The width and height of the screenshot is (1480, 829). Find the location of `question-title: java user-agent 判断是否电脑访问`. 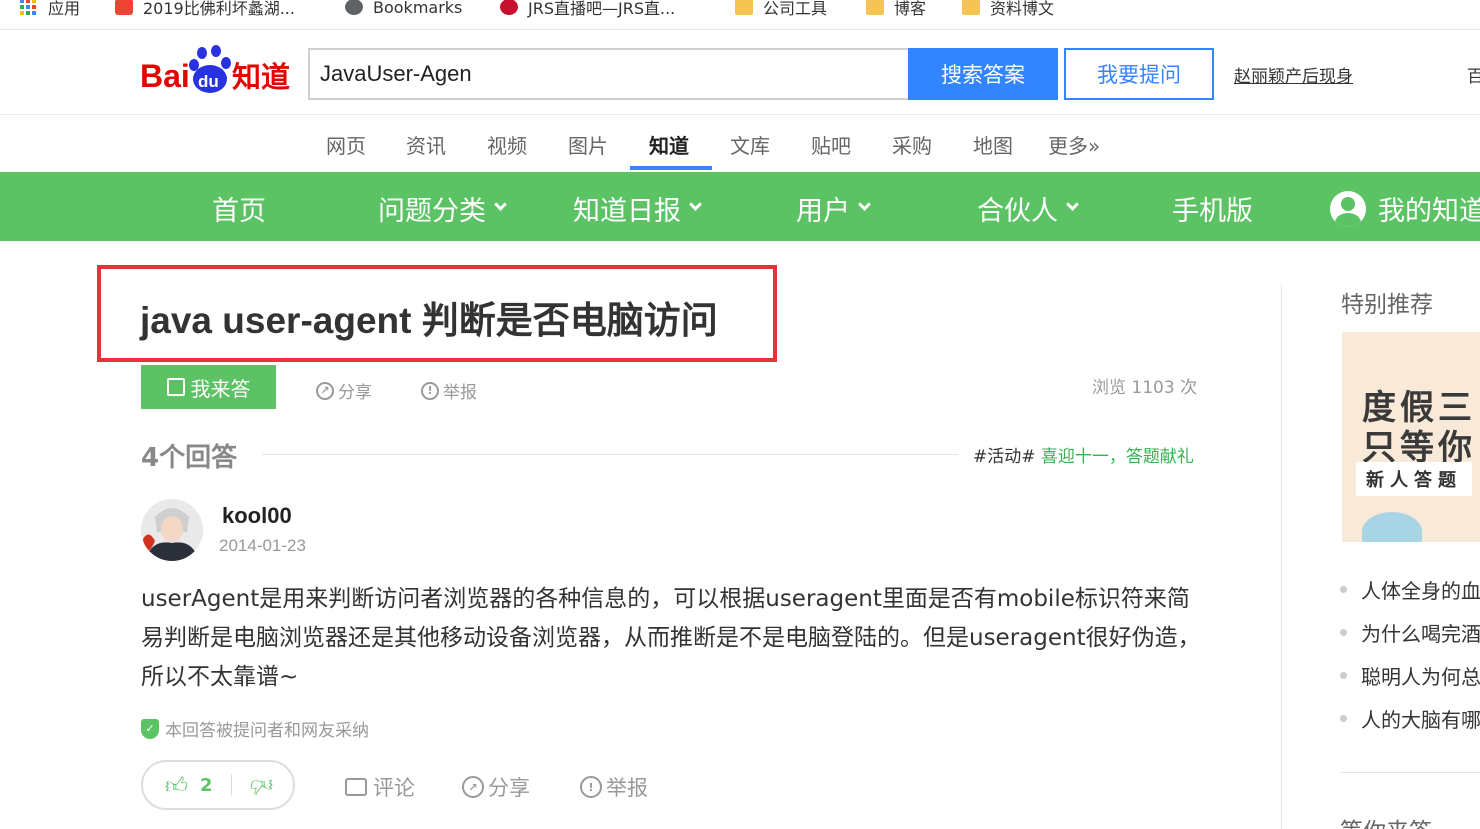

question-title: java user-agent 判断是否电脑访问 is located at coordinates (429, 320).